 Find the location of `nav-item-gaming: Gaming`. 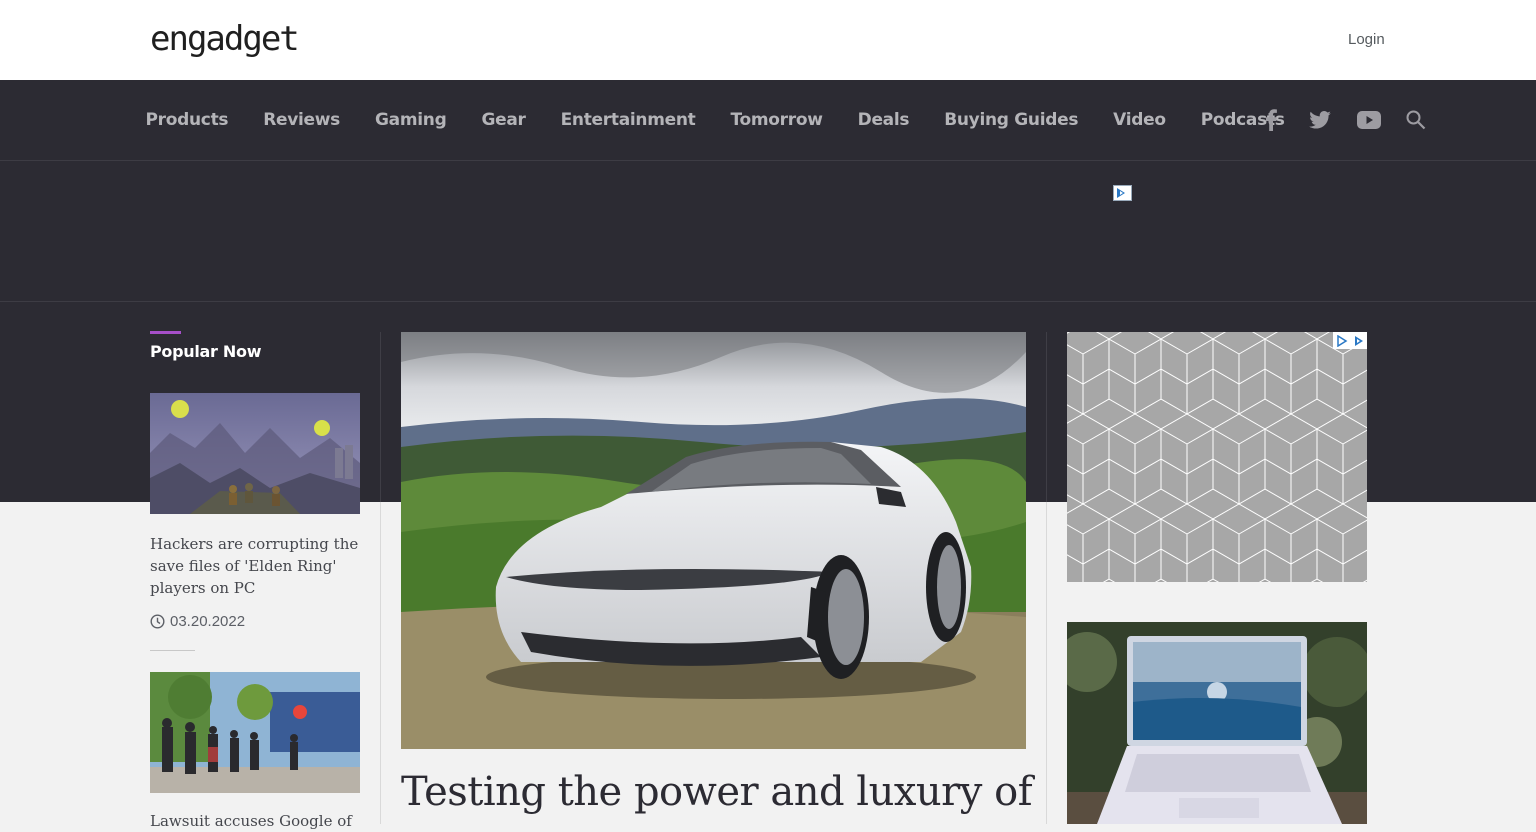

nav-item-gaming: Gaming is located at coordinates (411, 120).